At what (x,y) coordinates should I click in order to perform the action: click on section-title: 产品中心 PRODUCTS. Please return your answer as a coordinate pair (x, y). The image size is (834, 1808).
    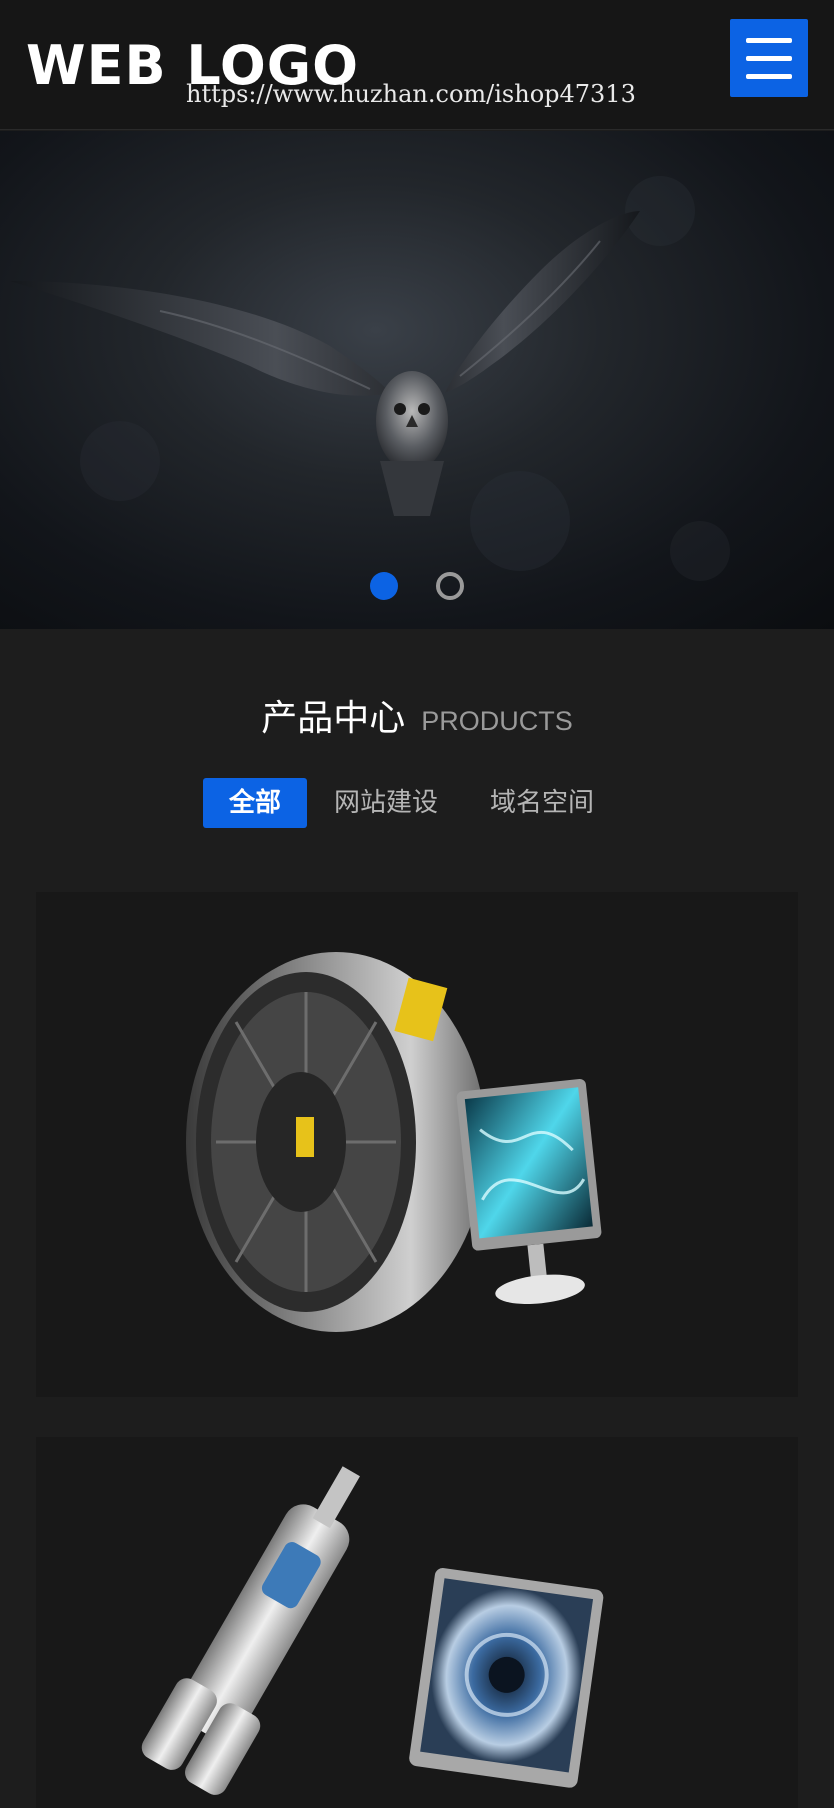
    Looking at the image, I should click on (417, 722).